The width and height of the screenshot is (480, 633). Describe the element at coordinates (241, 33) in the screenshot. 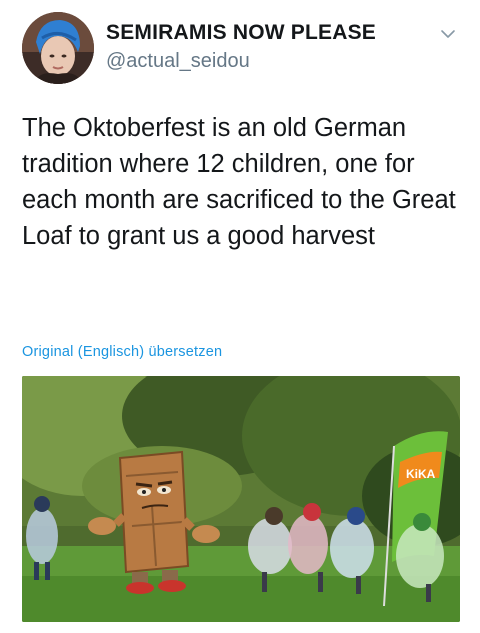

I see `display-name: SEMIRAMIS NOW PLEASE` at that location.